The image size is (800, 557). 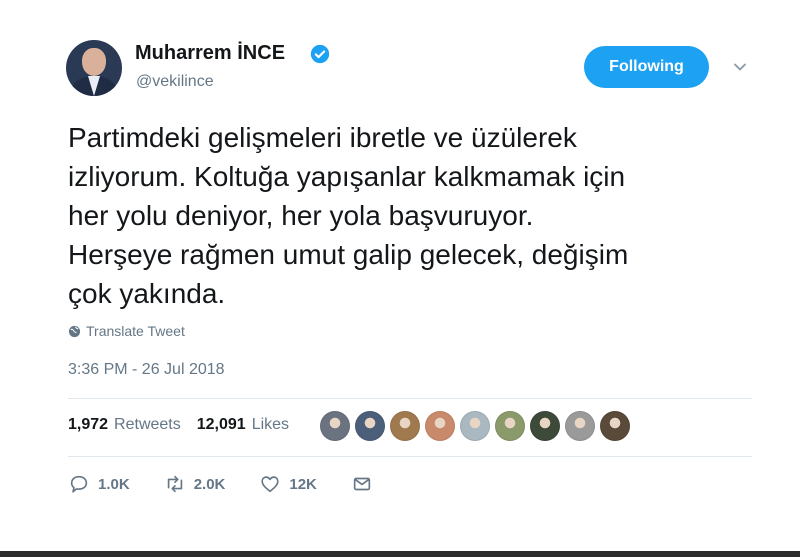 I want to click on liker-avatars, so click(x=475, y=426).